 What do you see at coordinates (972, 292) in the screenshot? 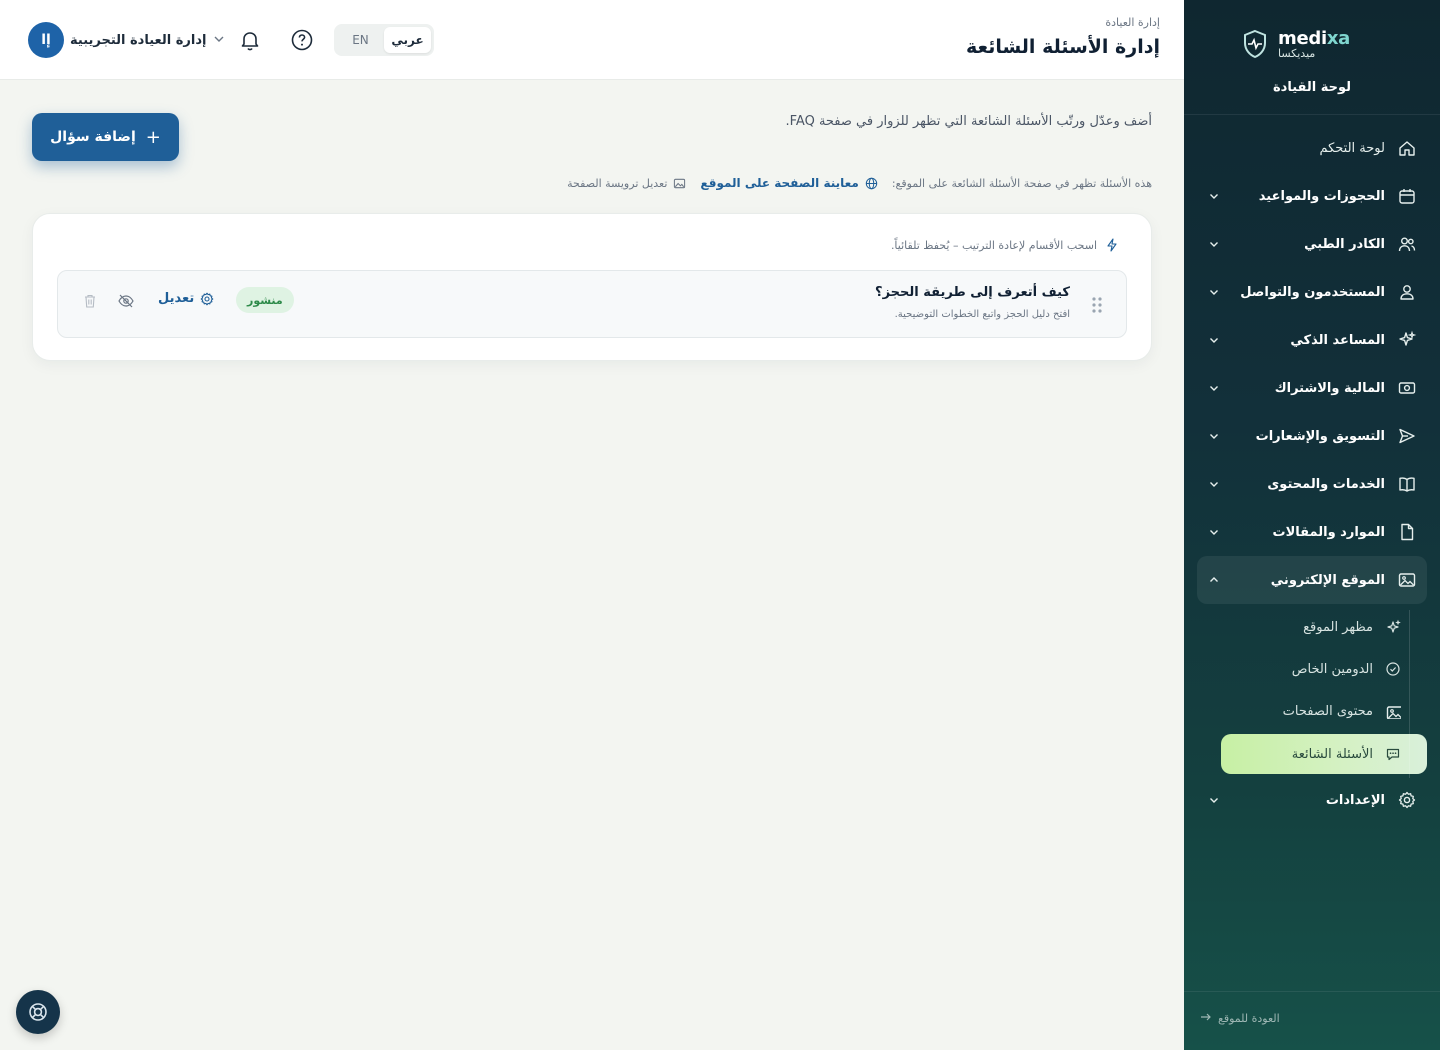
I see `faq-question: كيف أتعرف إلى طريقة الحجز؟` at bounding box center [972, 292].